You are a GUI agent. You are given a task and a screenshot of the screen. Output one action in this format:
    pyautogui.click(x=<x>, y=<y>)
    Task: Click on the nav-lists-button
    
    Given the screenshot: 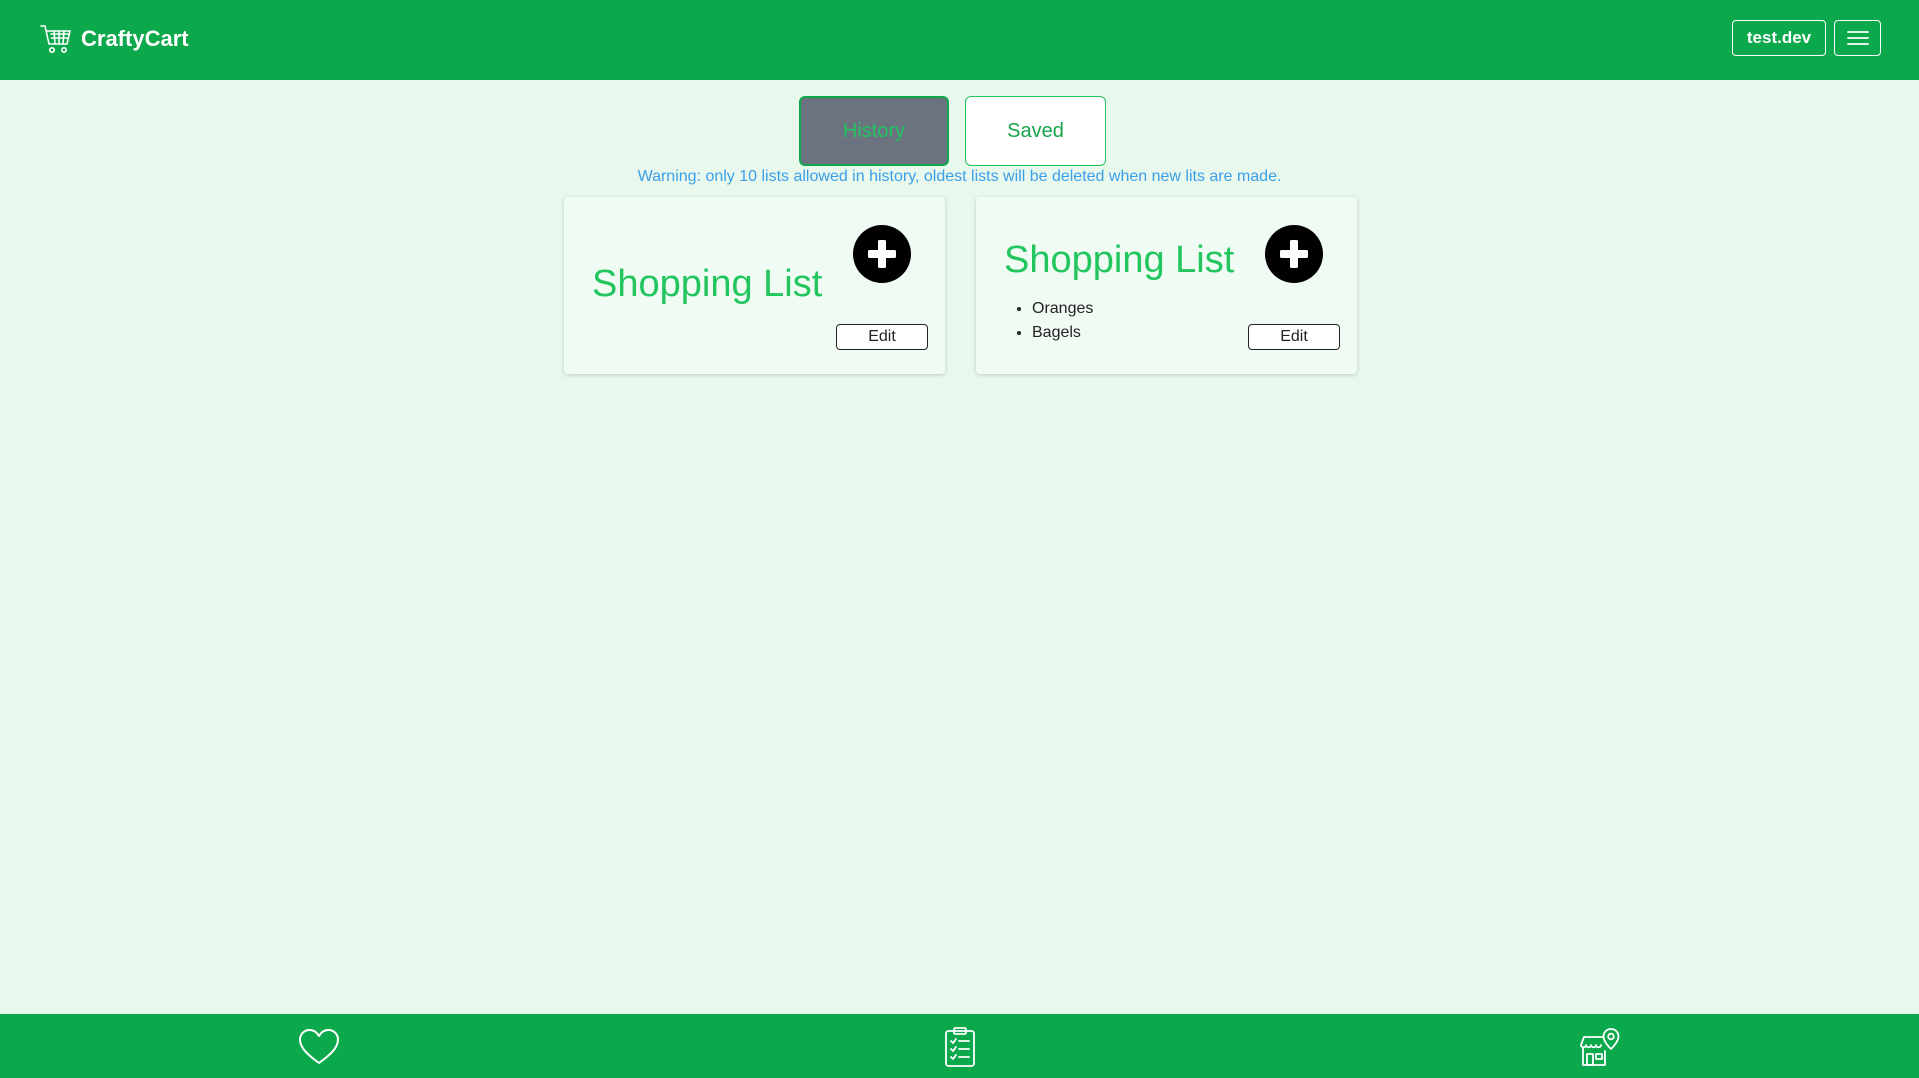 What is the action you would take?
    pyautogui.click(x=960, y=1047)
    